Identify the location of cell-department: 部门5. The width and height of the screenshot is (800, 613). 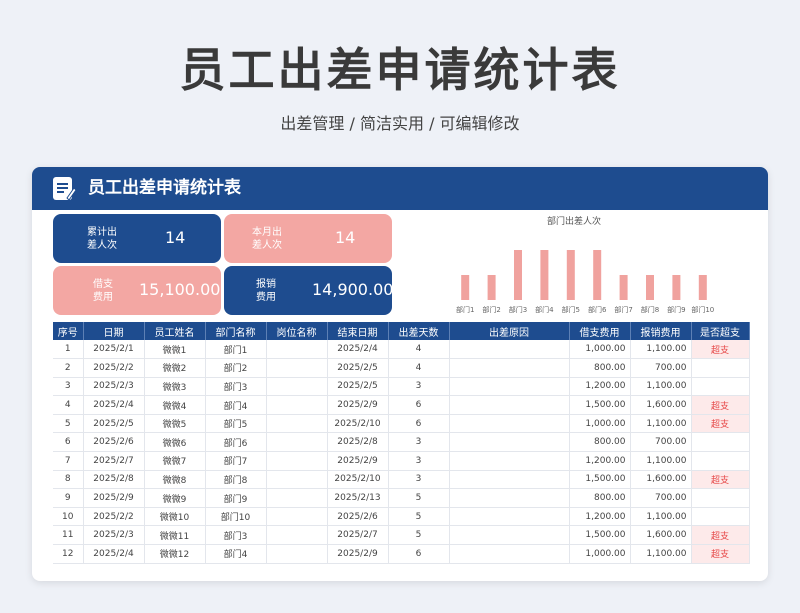
(236, 424).